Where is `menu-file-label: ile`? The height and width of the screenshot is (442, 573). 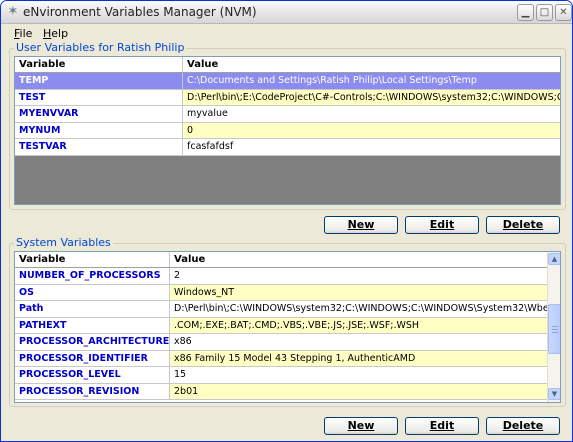 menu-file-label: ile is located at coordinates (26, 33).